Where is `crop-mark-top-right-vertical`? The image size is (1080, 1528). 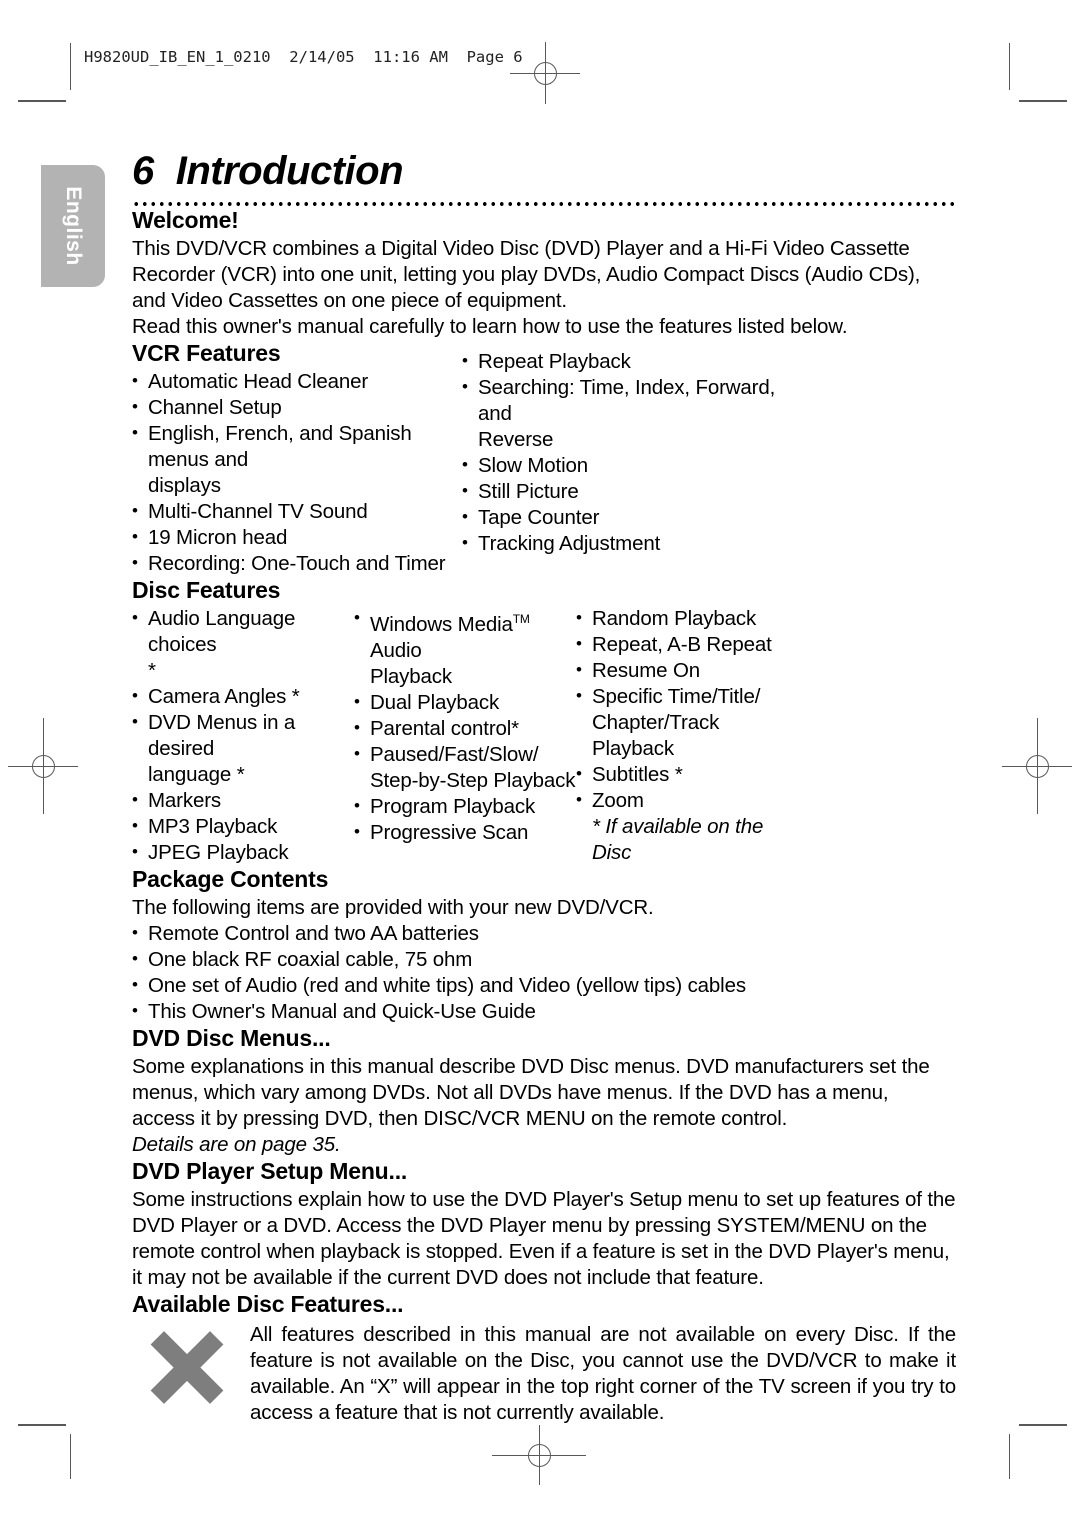
crop-mark-top-right-vertical is located at coordinates (1009, 66).